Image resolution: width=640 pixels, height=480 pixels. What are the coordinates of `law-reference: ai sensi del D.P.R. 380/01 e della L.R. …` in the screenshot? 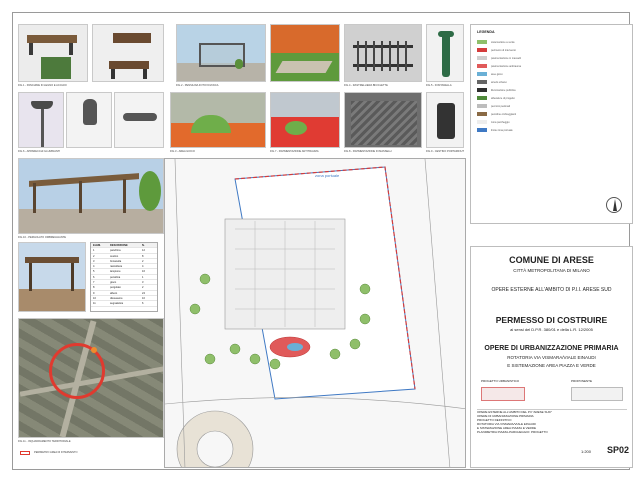 It's located at (551, 329).